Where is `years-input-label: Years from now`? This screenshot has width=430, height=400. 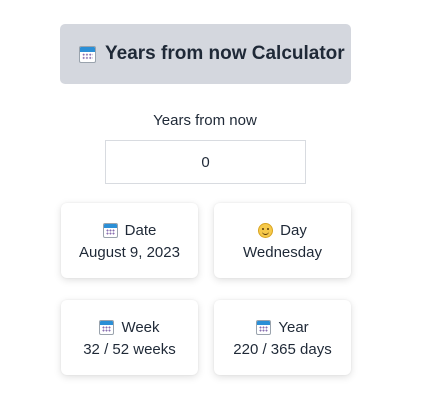 years-input-label: Years from now is located at coordinates (205, 120).